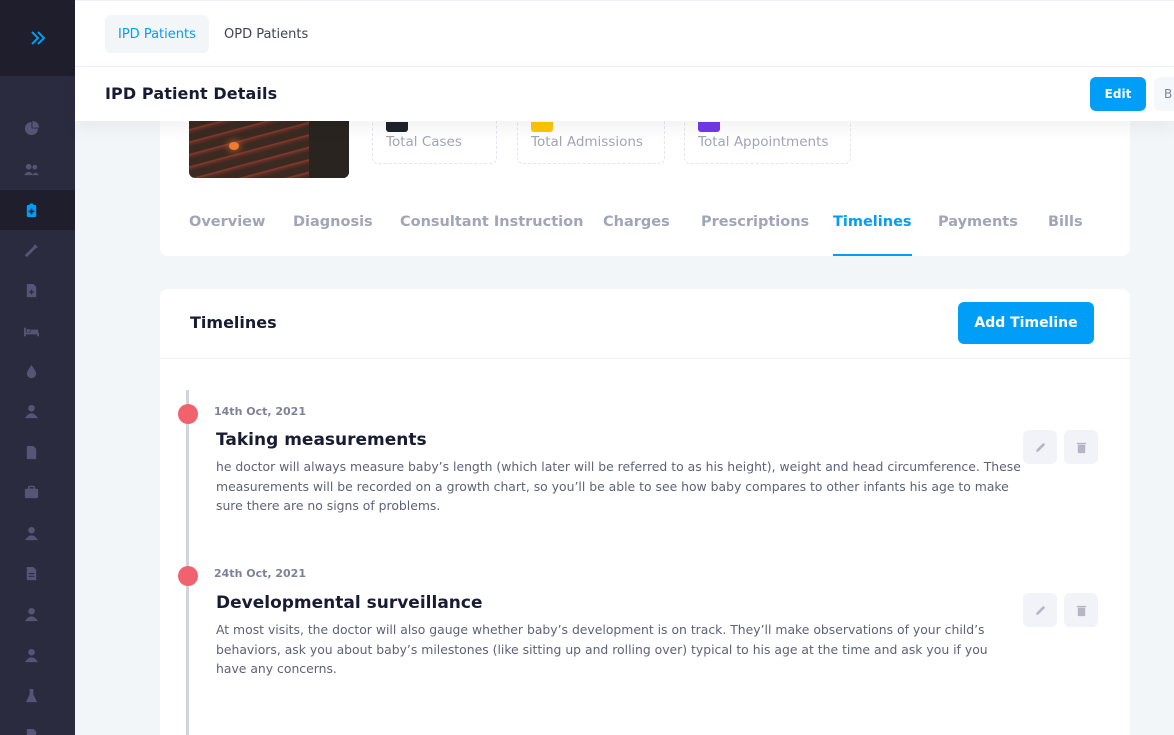 Image resolution: width=1174 pixels, height=735 pixels. Describe the element at coordinates (37, 452) in the screenshot. I see `sidebar-item-documents` at that location.